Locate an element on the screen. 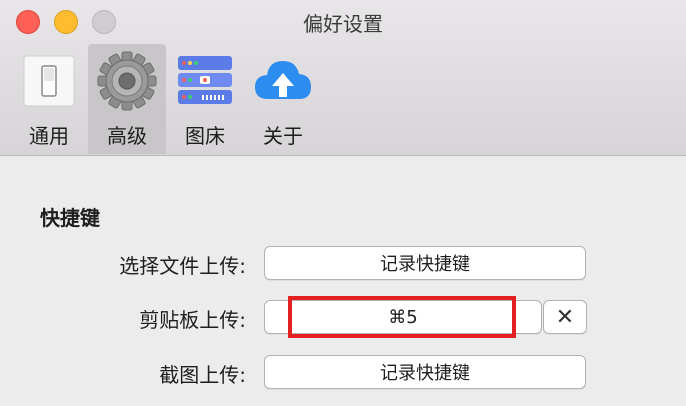 The height and width of the screenshot is (406, 686). clear-shortcut-button: ✕ is located at coordinates (565, 317).